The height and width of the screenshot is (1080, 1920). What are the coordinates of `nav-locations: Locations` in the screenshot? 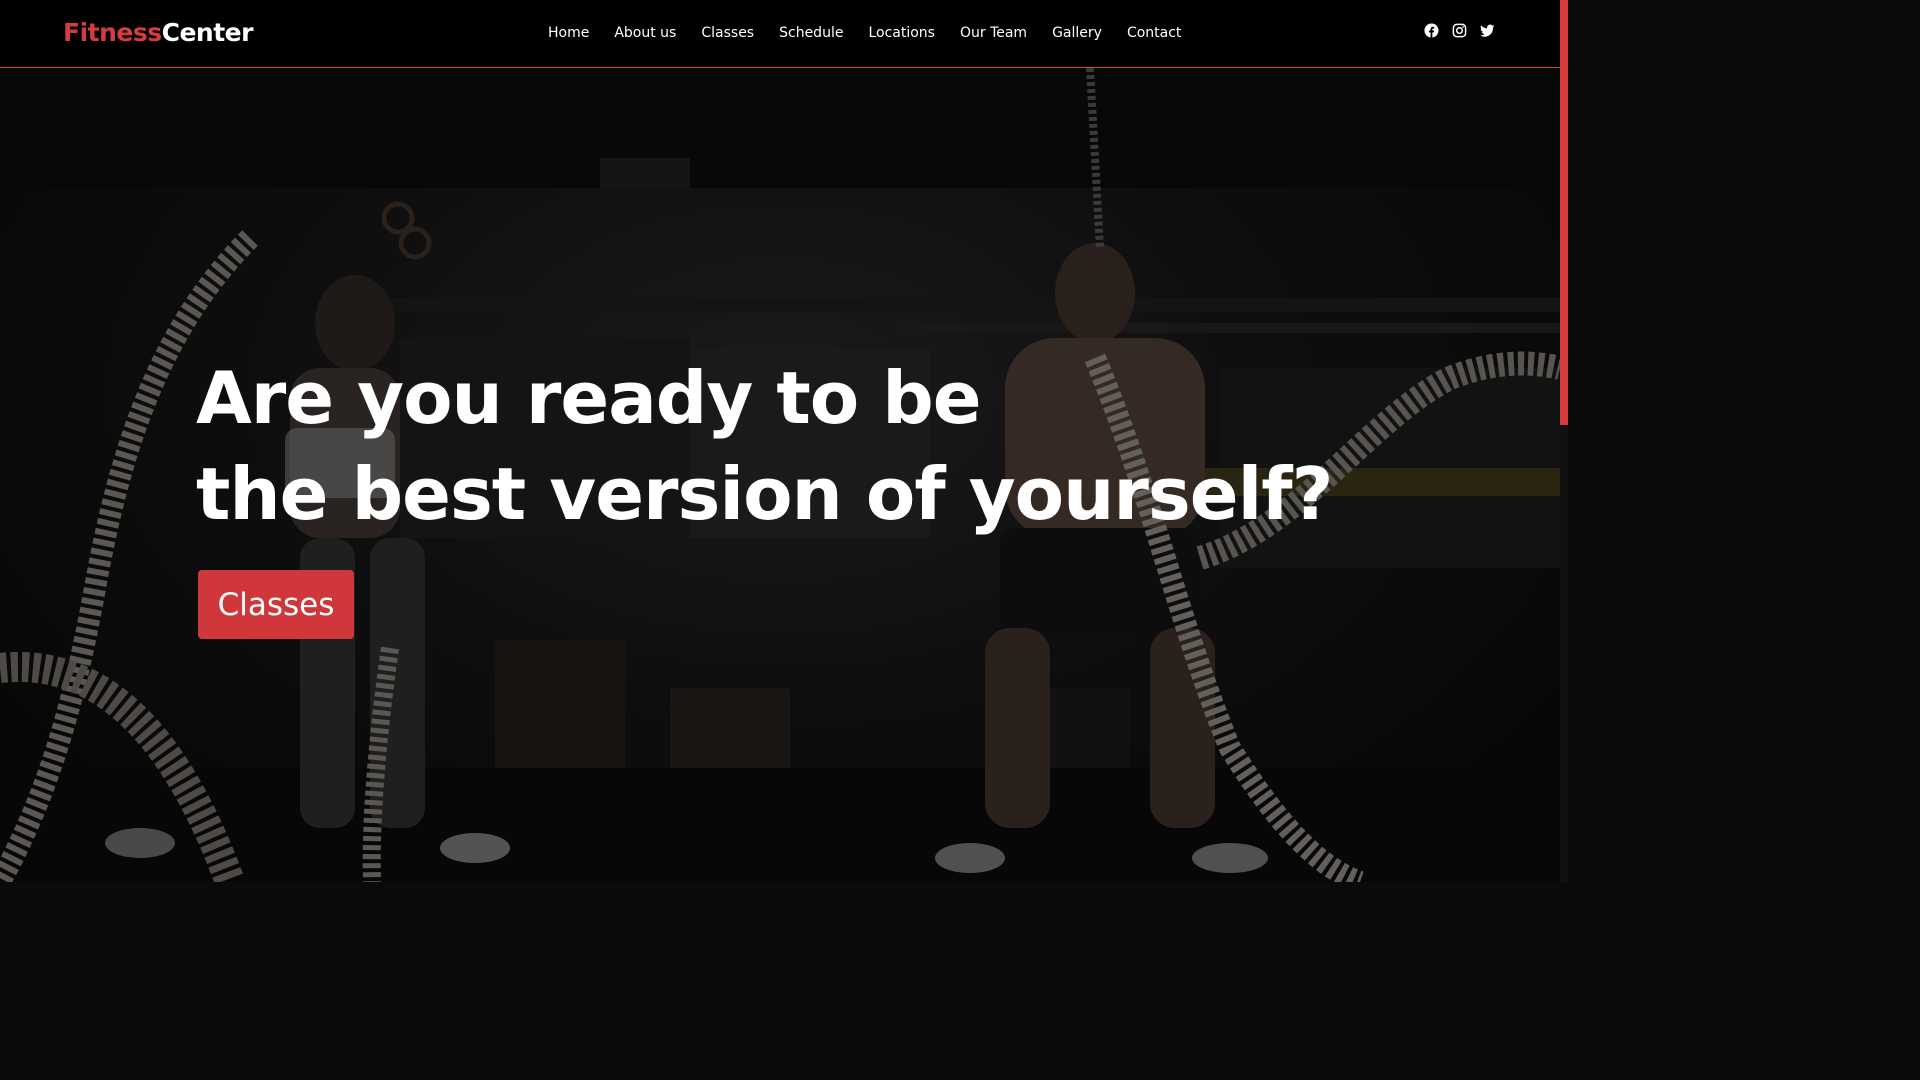 It's located at (901, 33).